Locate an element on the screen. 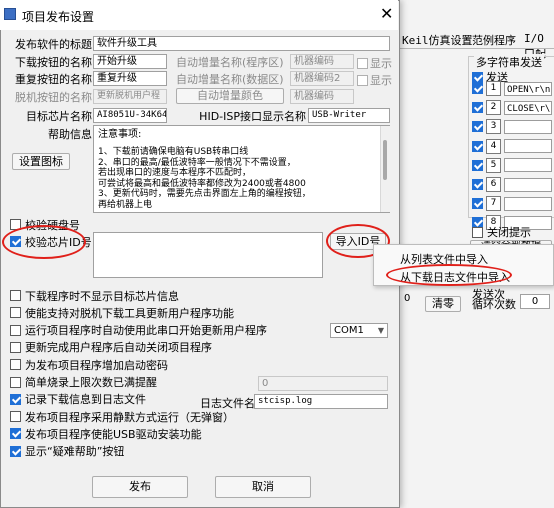 The width and height of the screenshot is (554, 508). help-line: 注意事项: is located at coordinates (120, 134).